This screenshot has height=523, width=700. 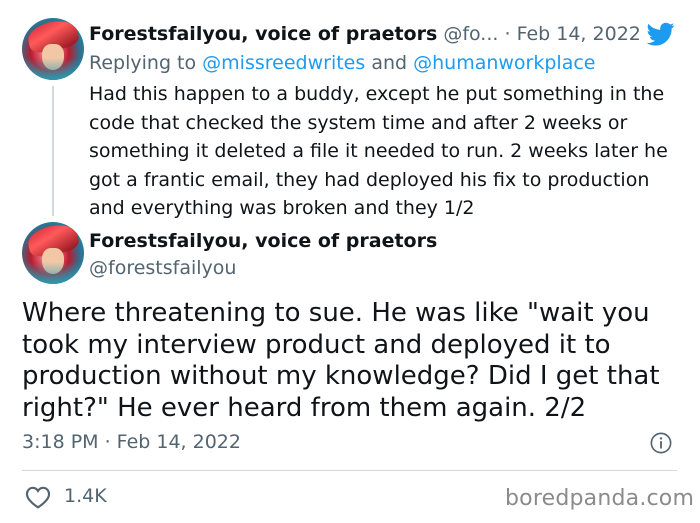 I want to click on mention-link: @humanworkplace, so click(x=504, y=63).